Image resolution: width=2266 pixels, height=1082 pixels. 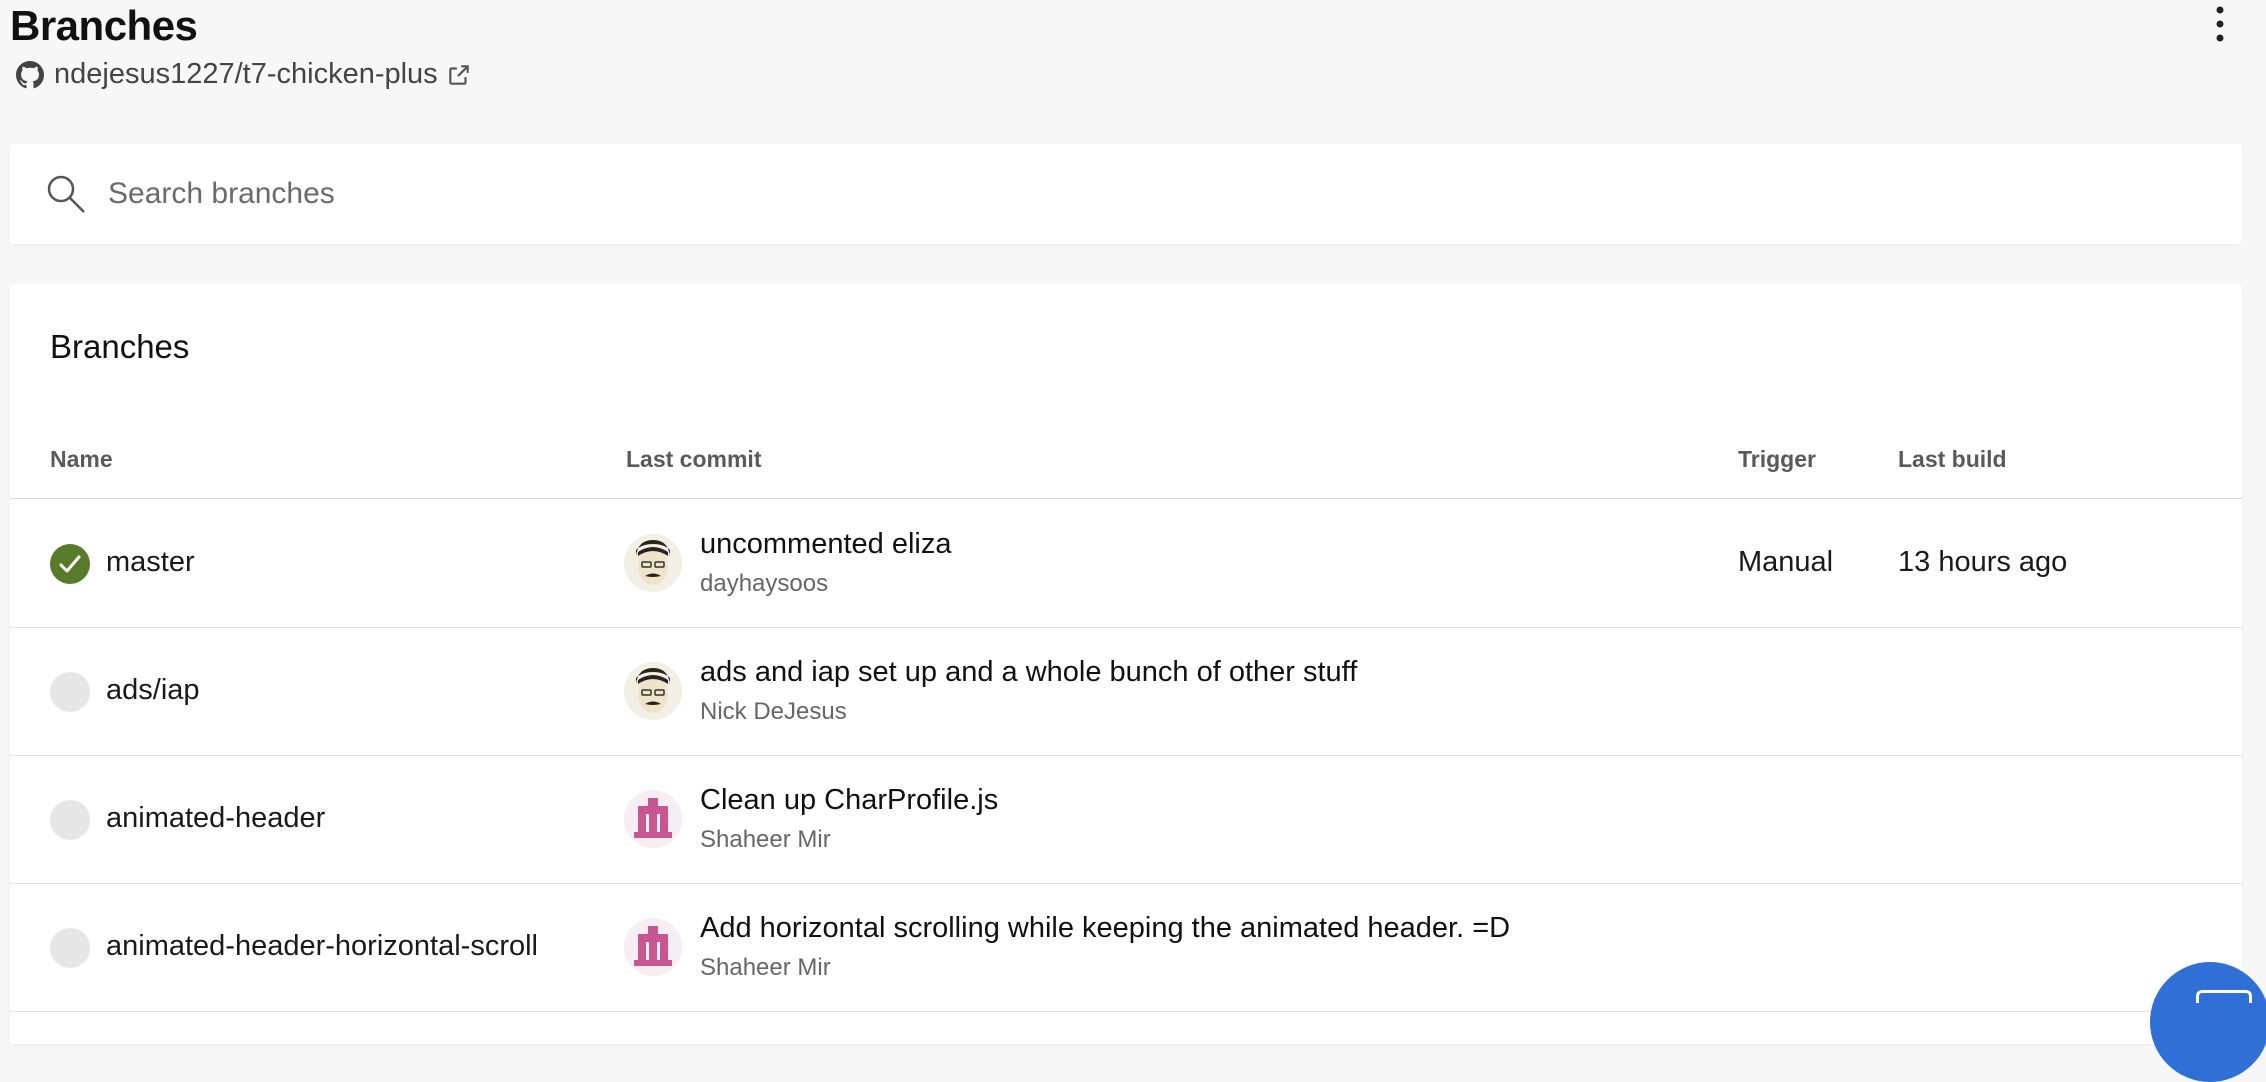 What do you see at coordinates (849, 800) in the screenshot?
I see `commit-message: Clean up CharProfile.js` at bounding box center [849, 800].